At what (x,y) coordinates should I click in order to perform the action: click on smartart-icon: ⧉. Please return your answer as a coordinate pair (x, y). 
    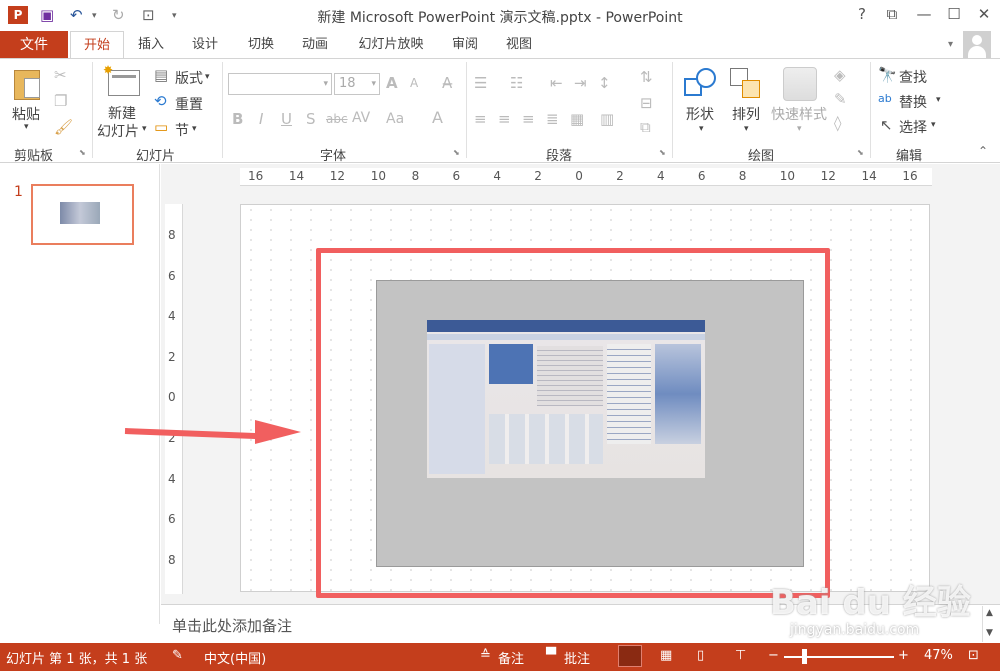
    Looking at the image, I should click on (645, 127).